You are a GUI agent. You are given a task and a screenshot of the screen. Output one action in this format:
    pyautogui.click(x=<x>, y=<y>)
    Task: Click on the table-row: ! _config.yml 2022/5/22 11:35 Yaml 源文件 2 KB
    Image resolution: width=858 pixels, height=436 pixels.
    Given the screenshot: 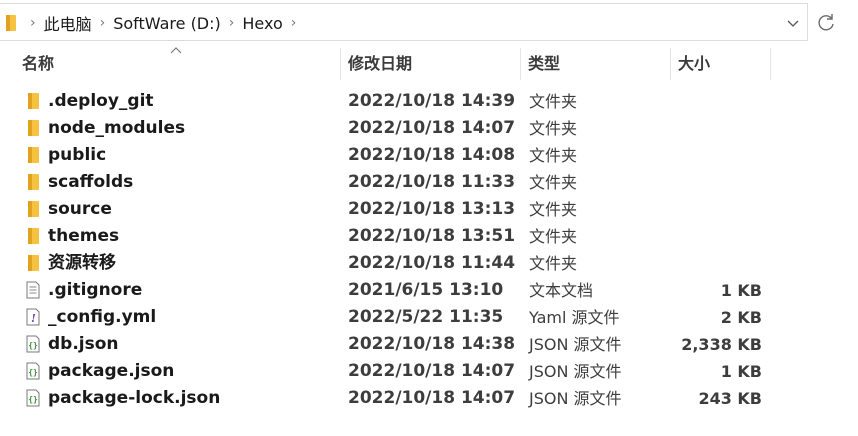 What is the action you would take?
    pyautogui.click(x=429, y=317)
    